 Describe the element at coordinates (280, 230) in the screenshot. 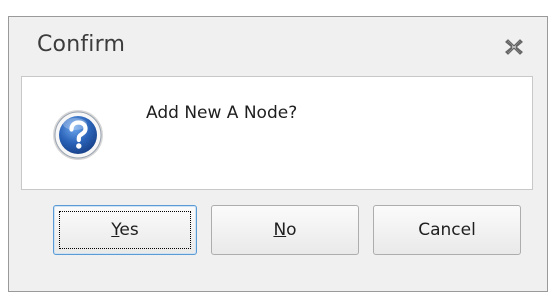

I see `no-mnemonic: N` at that location.